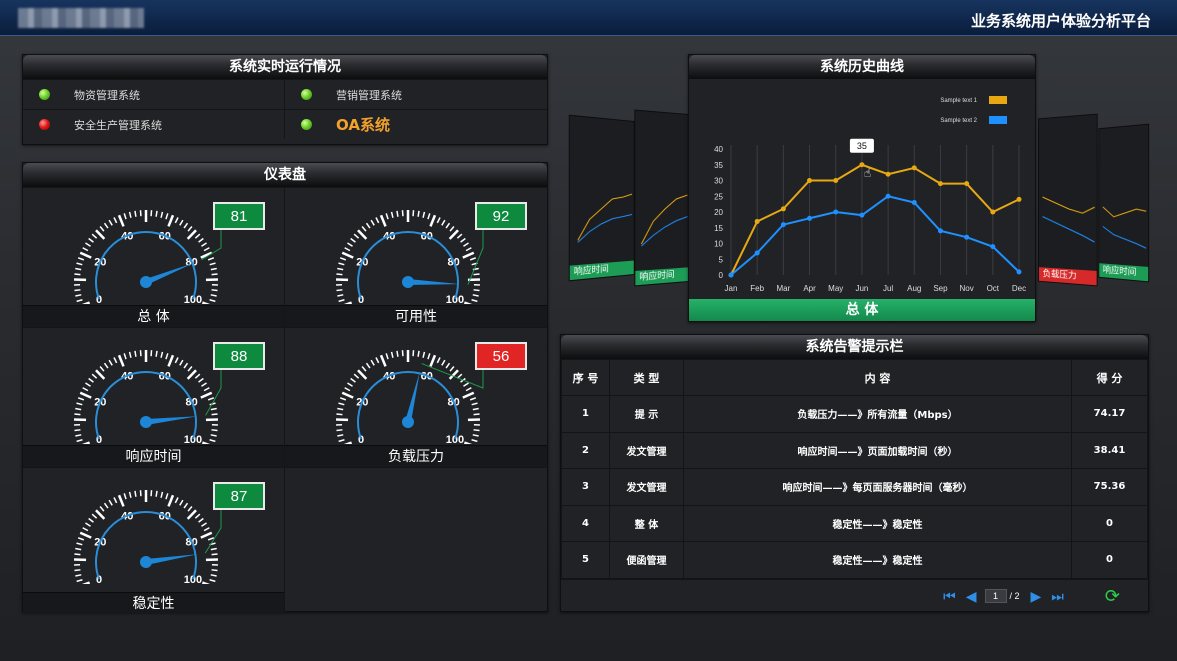  Describe the element at coordinates (1014, 596) in the screenshot. I see `page-total: / 2` at that location.